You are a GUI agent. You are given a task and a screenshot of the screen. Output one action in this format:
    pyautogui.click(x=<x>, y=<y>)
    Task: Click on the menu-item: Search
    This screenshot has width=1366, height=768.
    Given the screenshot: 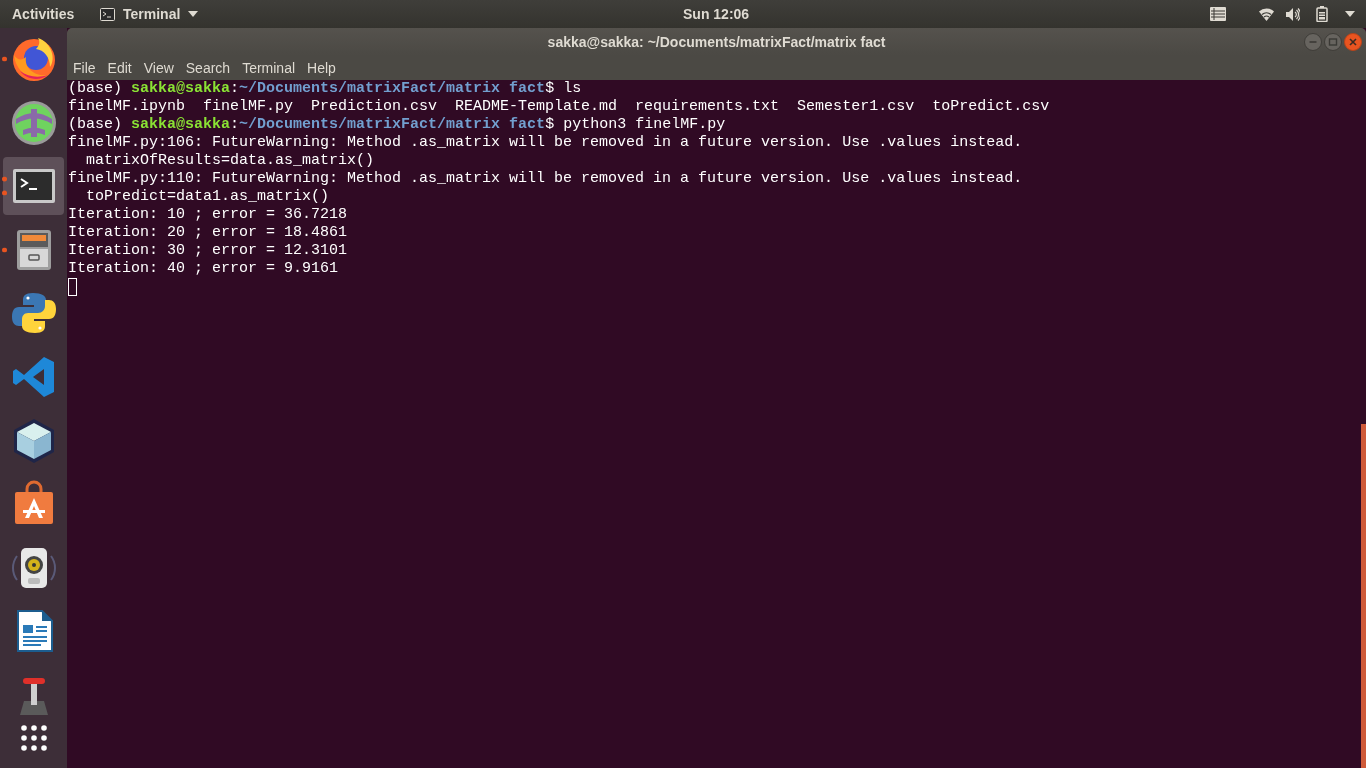 What is the action you would take?
    pyautogui.click(x=208, y=67)
    